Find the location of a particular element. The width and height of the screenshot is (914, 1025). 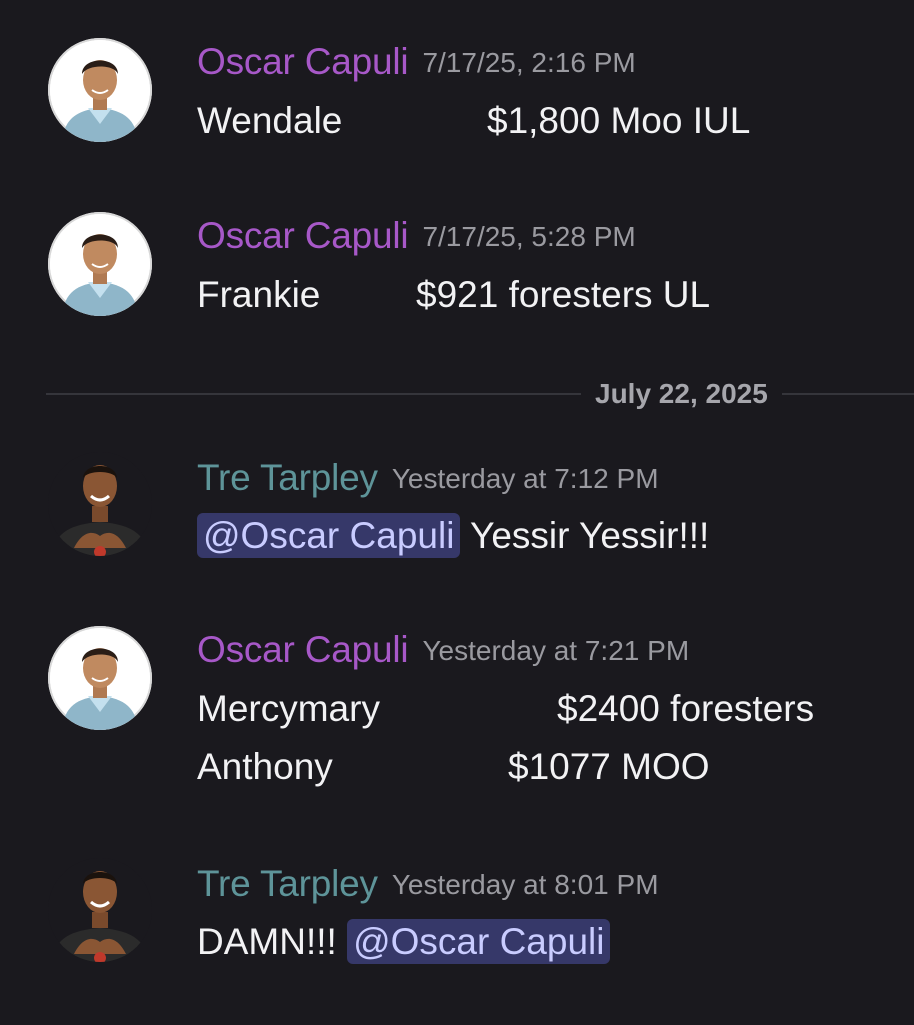

timestamp: 7/17/25, 5:28 PM is located at coordinates (528, 236).